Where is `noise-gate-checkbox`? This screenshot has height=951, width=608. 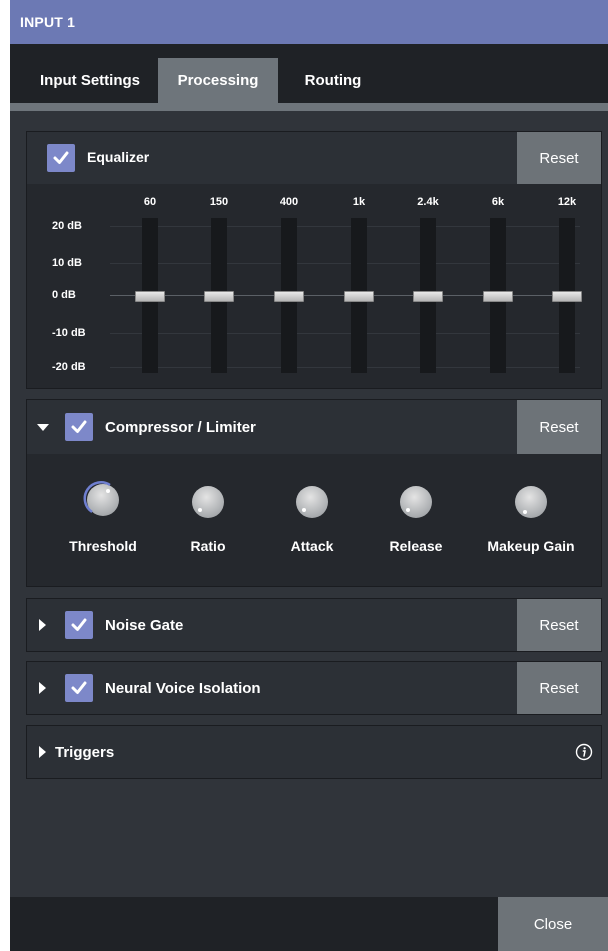 noise-gate-checkbox is located at coordinates (79, 625).